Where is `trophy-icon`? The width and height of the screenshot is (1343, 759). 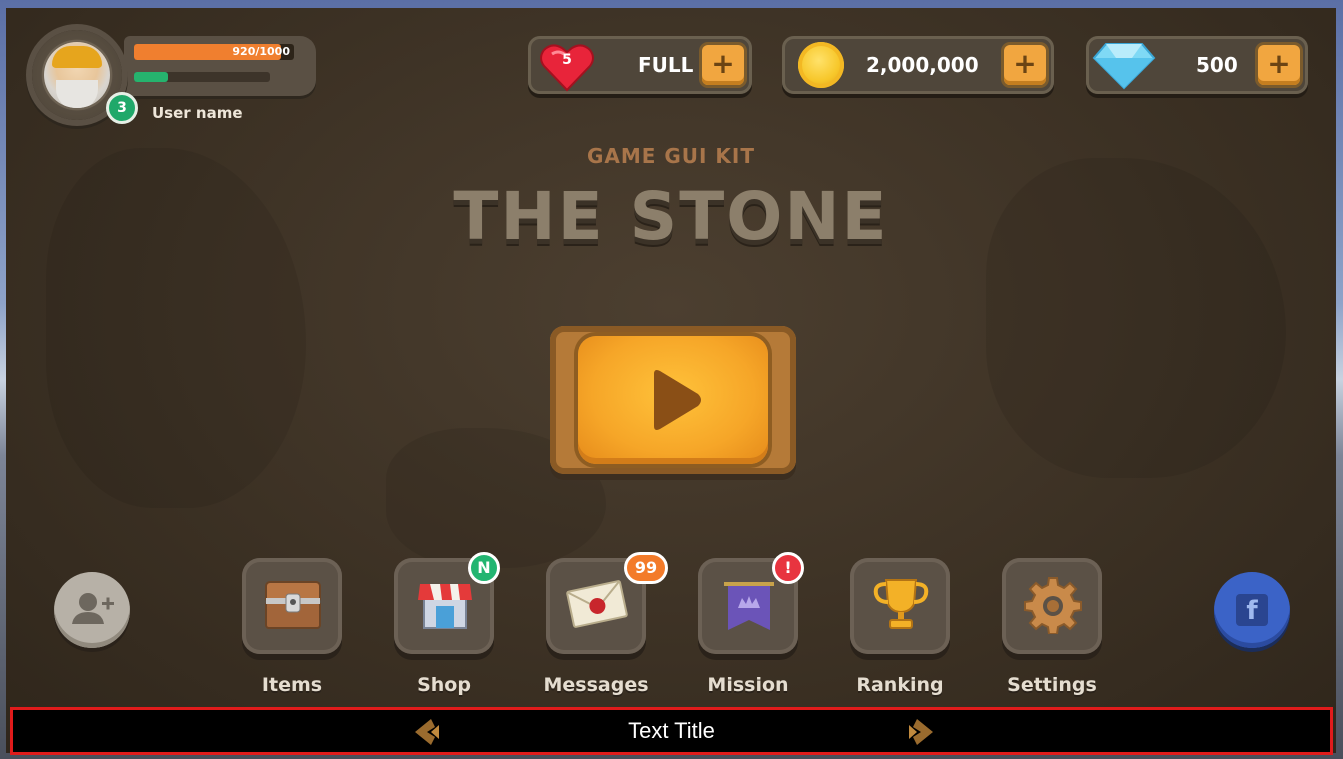 trophy-icon is located at coordinates (901, 604).